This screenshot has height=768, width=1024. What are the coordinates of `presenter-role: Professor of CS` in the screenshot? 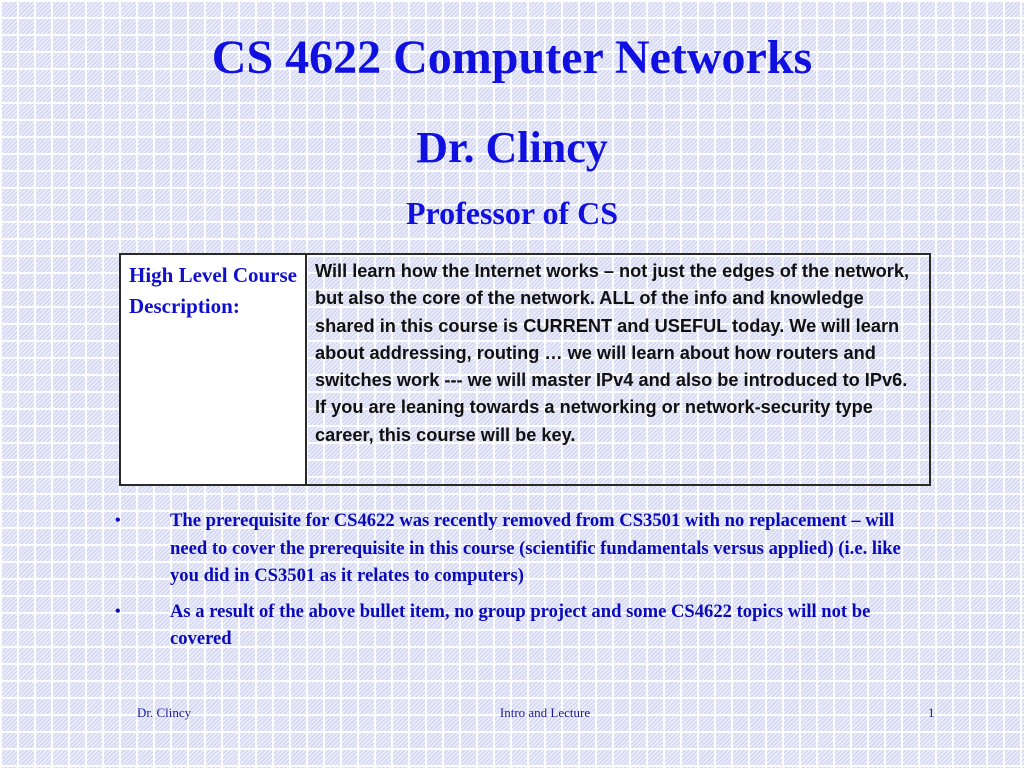 It's located at (512, 213).